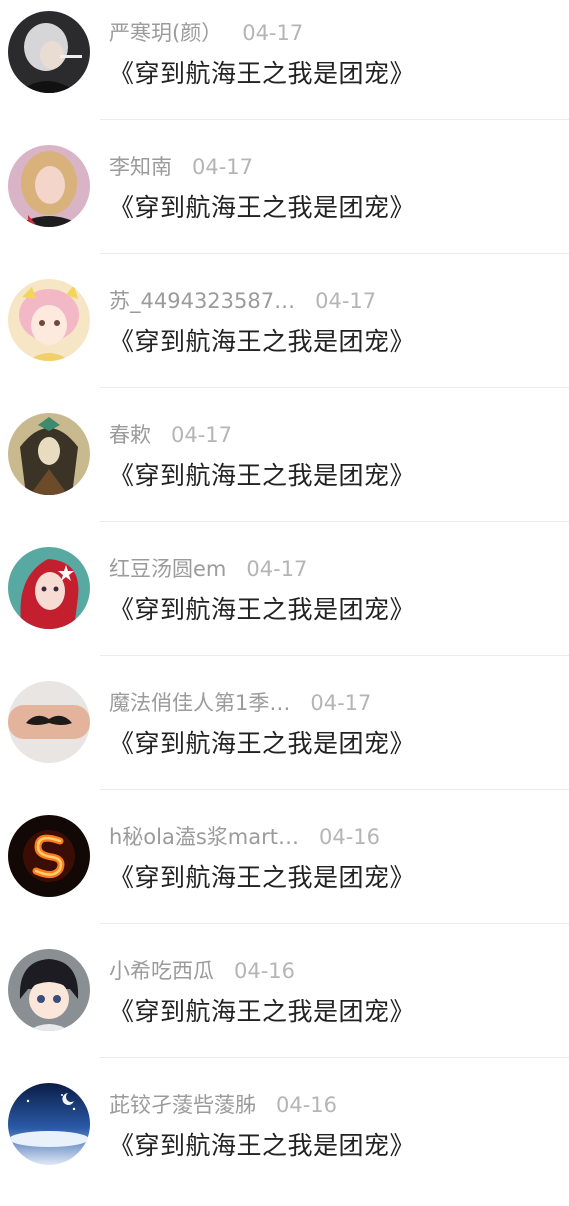  I want to click on list-item: 李知南 04-17 《穿到航海王之我是团宠》, so click(284, 201).